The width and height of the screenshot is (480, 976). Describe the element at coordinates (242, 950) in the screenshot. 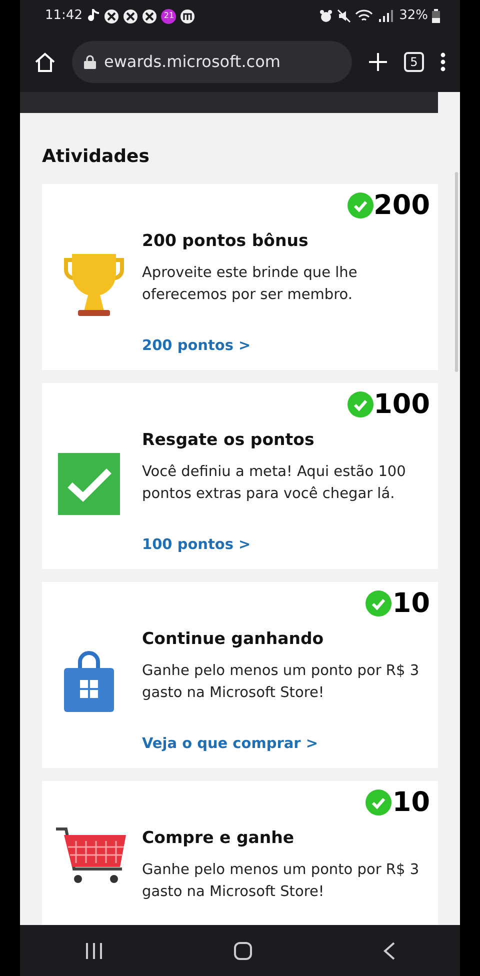

I see `home-button-icon` at that location.